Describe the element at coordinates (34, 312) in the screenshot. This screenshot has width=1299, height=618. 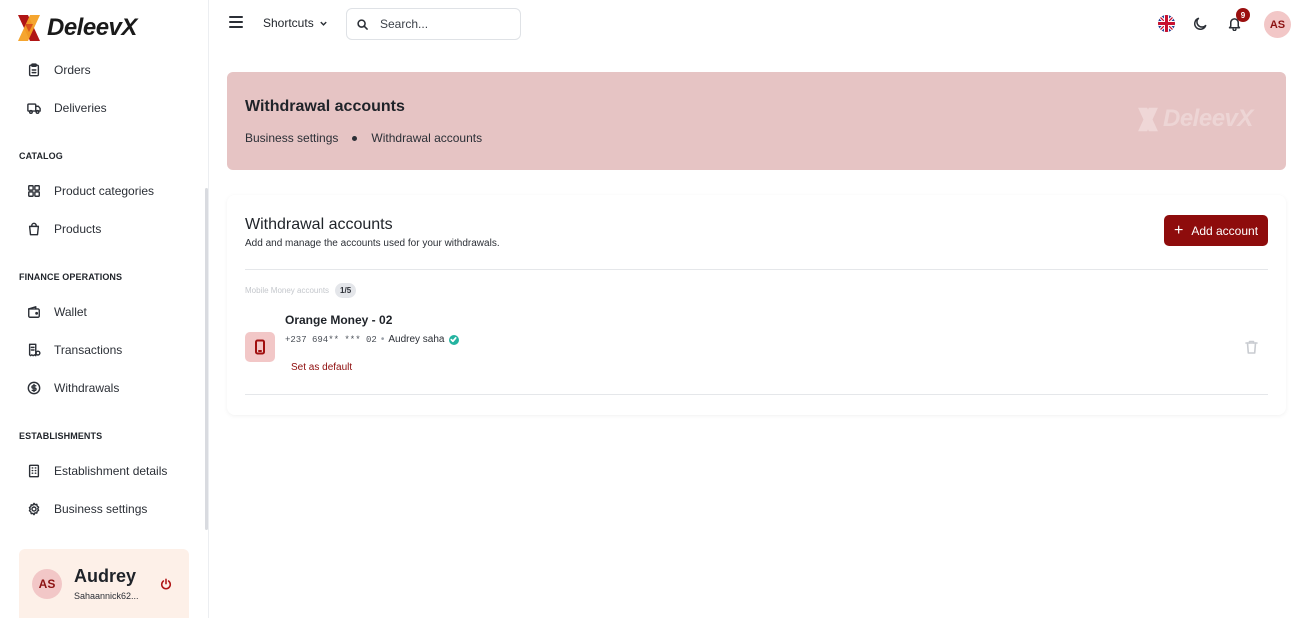
I see `wallet-icon` at that location.